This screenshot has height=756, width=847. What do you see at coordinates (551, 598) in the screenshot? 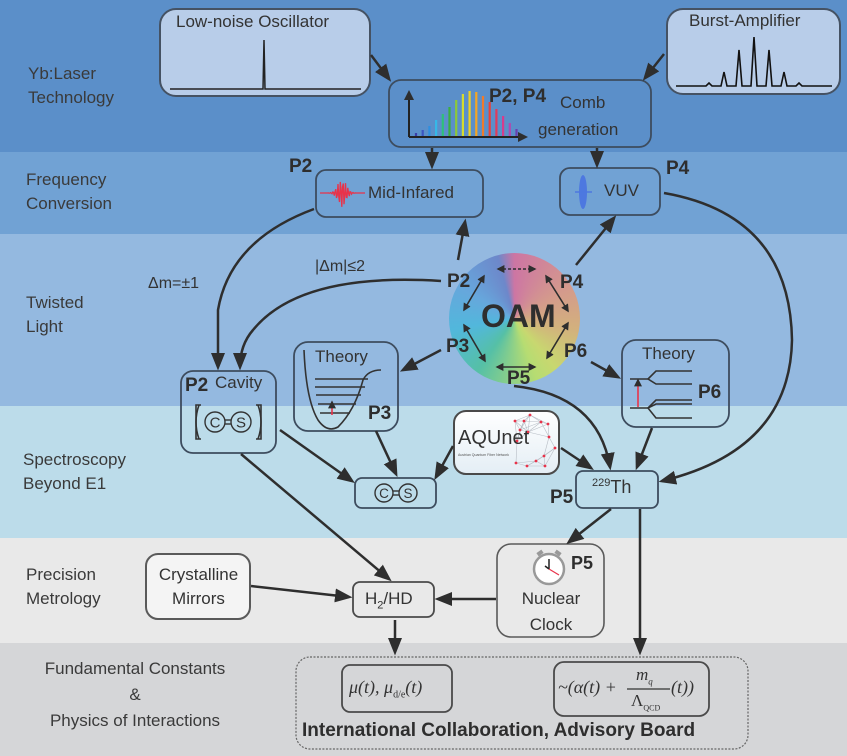
I see `nuclear-line: Nuclear` at bounding box center [551, 598].